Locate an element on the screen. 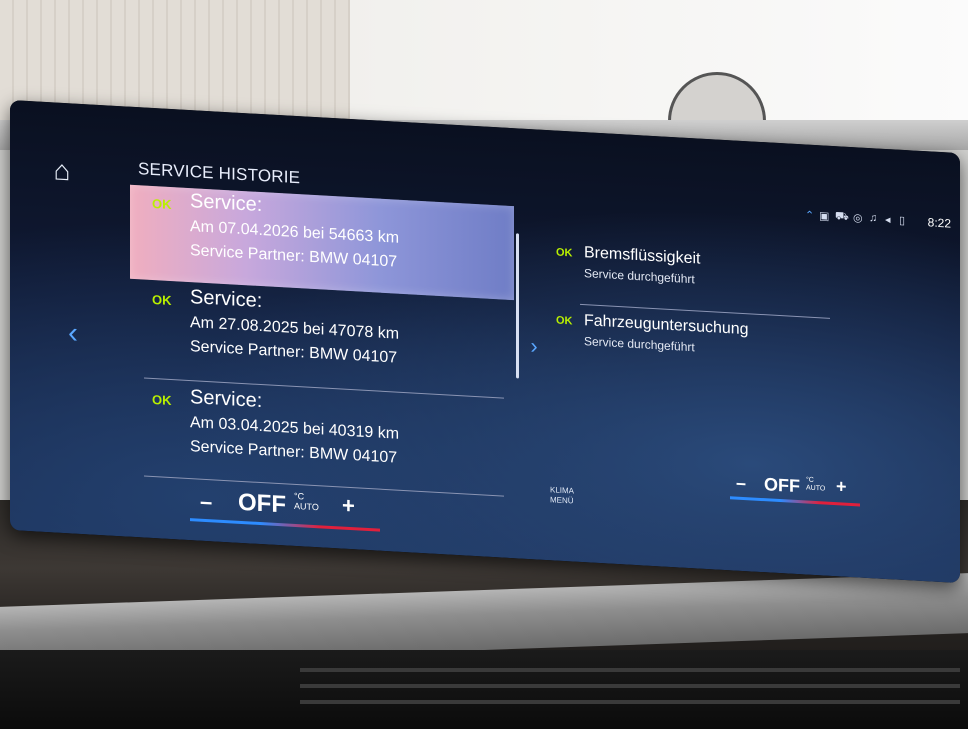 The width and height of the screenshot is (968, 729). air-vent is located at coordinates (484, 689).